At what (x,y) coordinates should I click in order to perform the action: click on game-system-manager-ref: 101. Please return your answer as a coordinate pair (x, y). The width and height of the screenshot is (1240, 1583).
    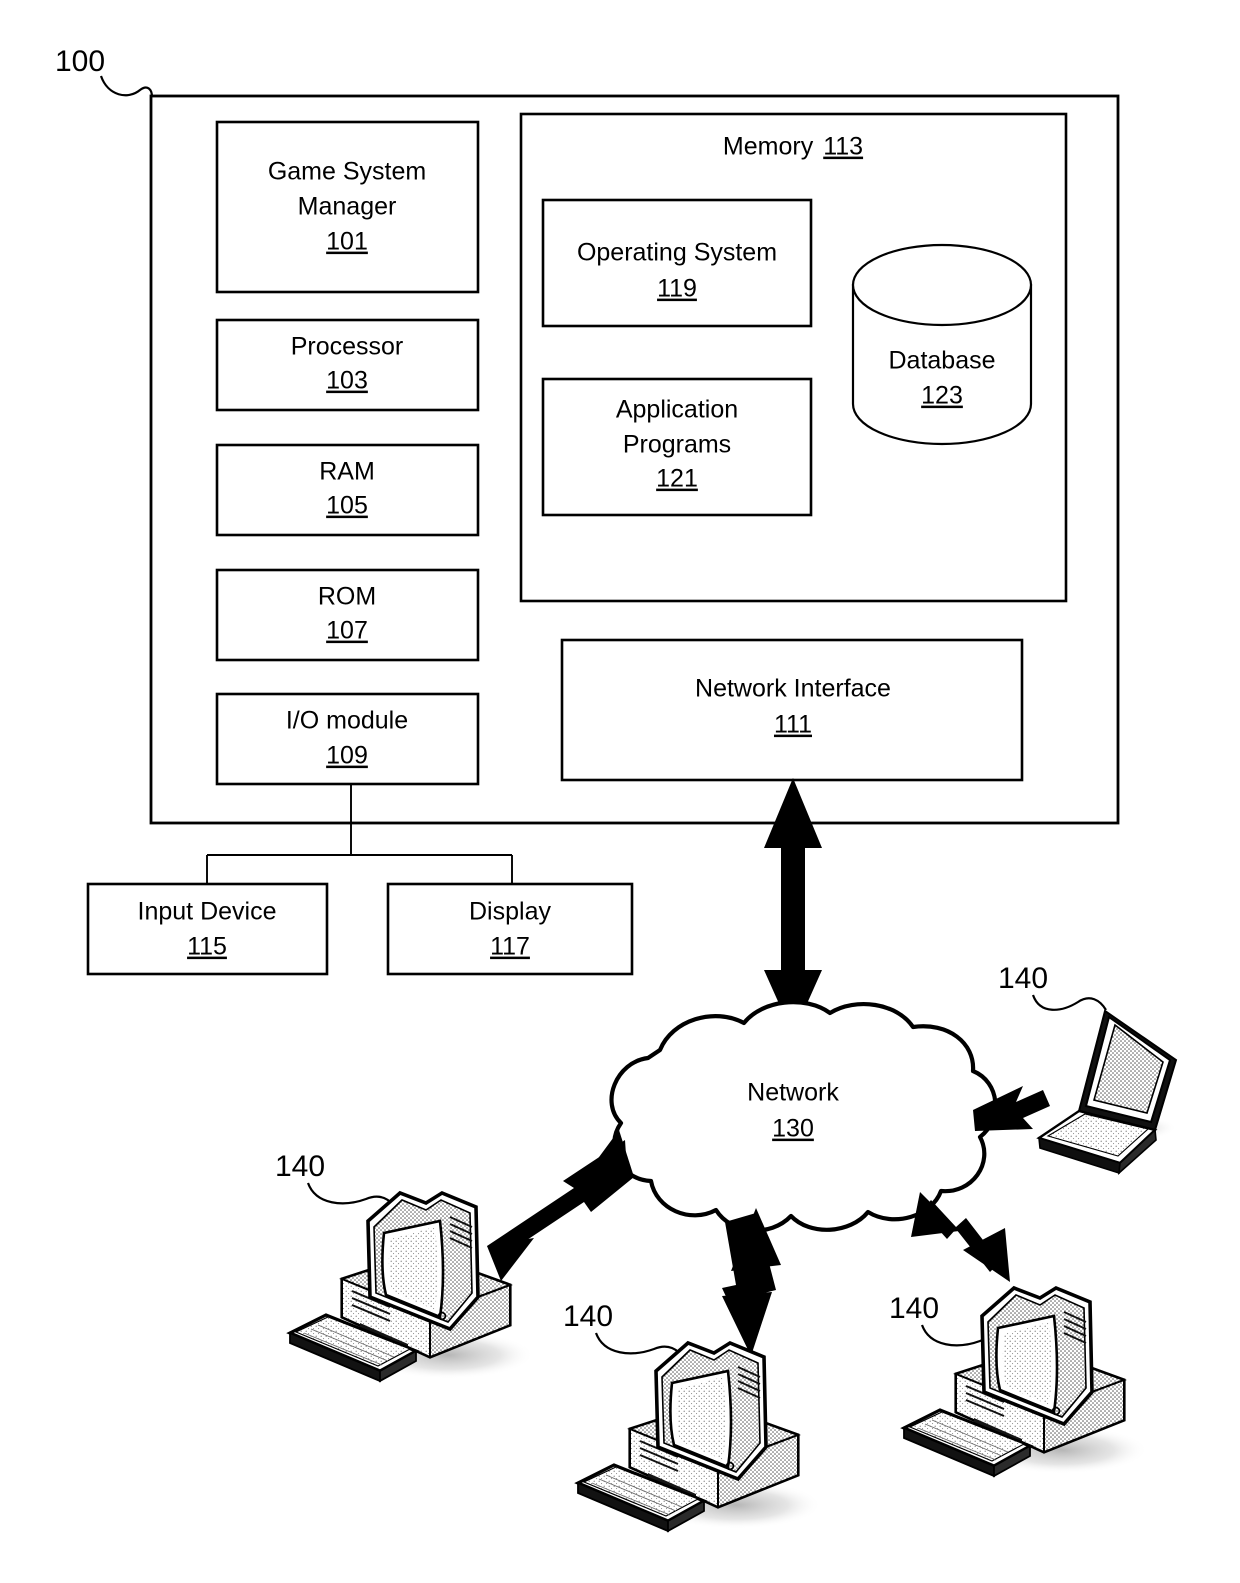
    Looking at the image, I should click on (347, 242).